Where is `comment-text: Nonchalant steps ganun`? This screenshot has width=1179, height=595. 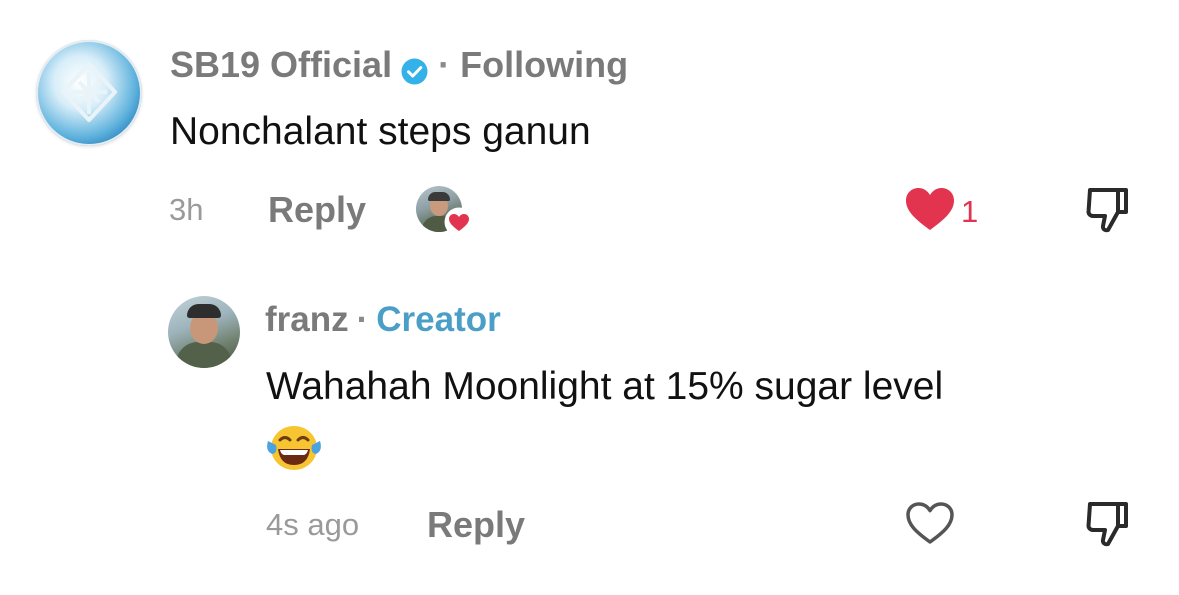
comment-text: Nonchalant steps ganun is located at coordinates (380, 131).